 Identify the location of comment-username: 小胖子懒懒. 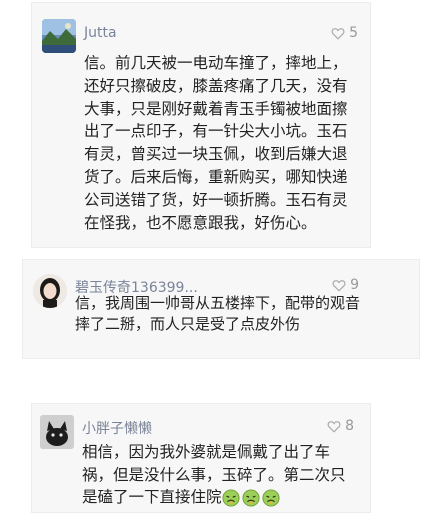
(117, 428).